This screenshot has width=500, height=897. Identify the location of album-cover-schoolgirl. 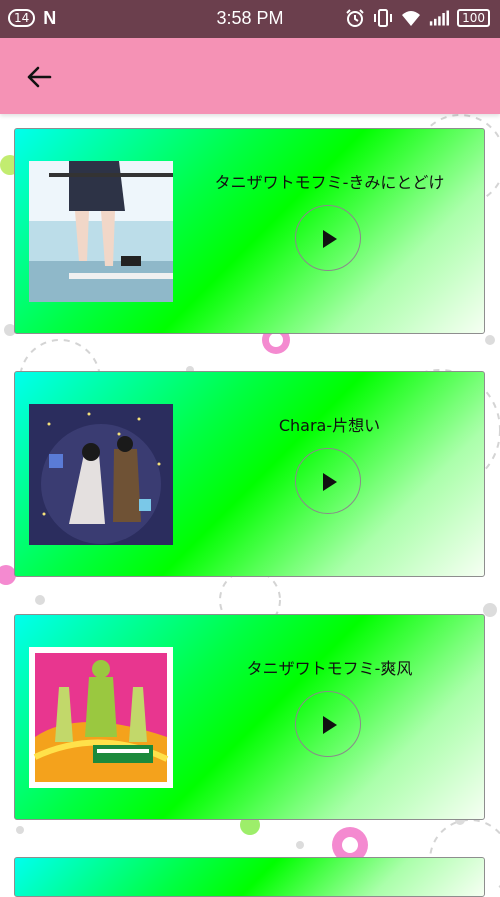
(101, 231).